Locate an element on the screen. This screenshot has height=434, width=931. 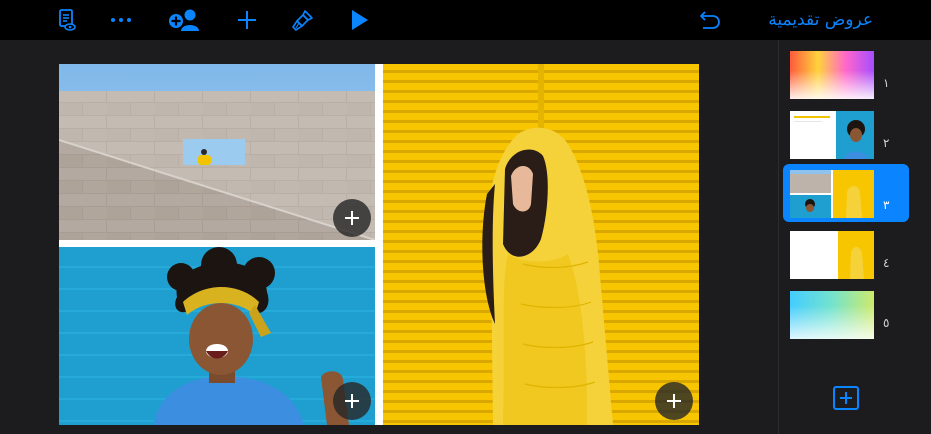
format-button is located at coordinates (303, 20).